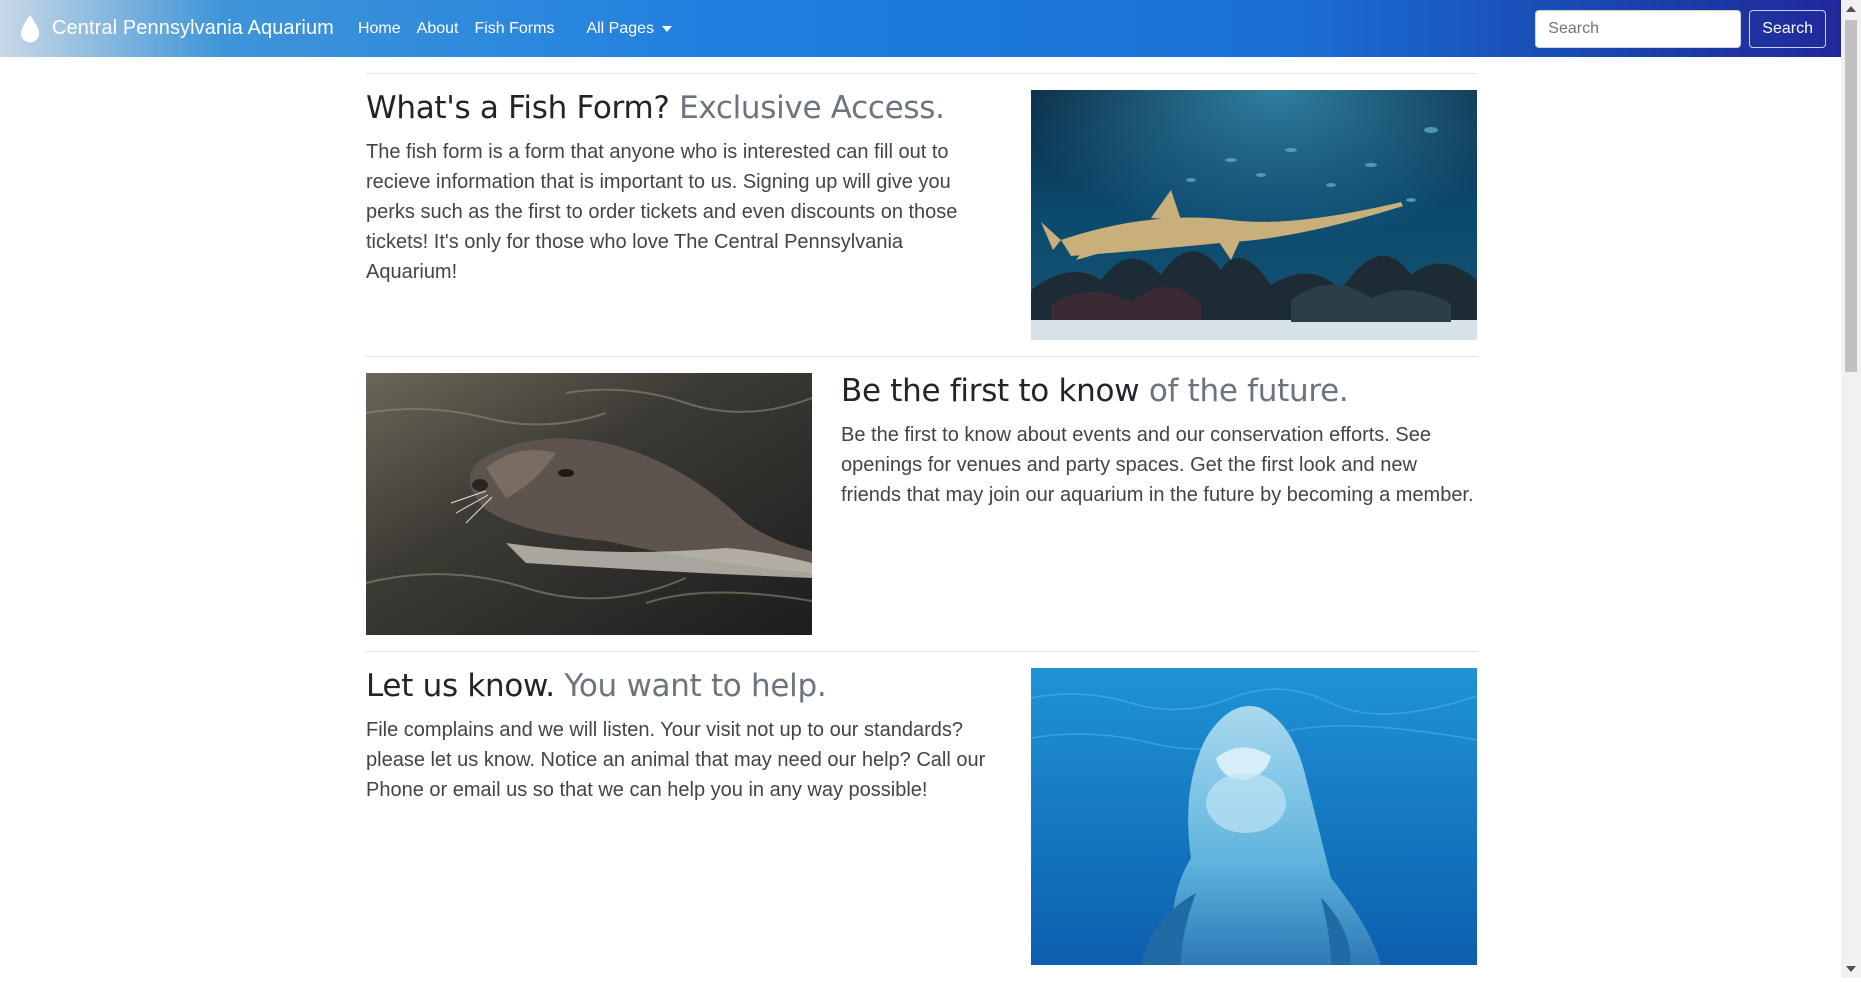 The height and width of the screenshot is (982, 1861). What do you see at coordinates (1638, 29) in the screenshot?
I see `search-input` at bounding box center [1638, 29].